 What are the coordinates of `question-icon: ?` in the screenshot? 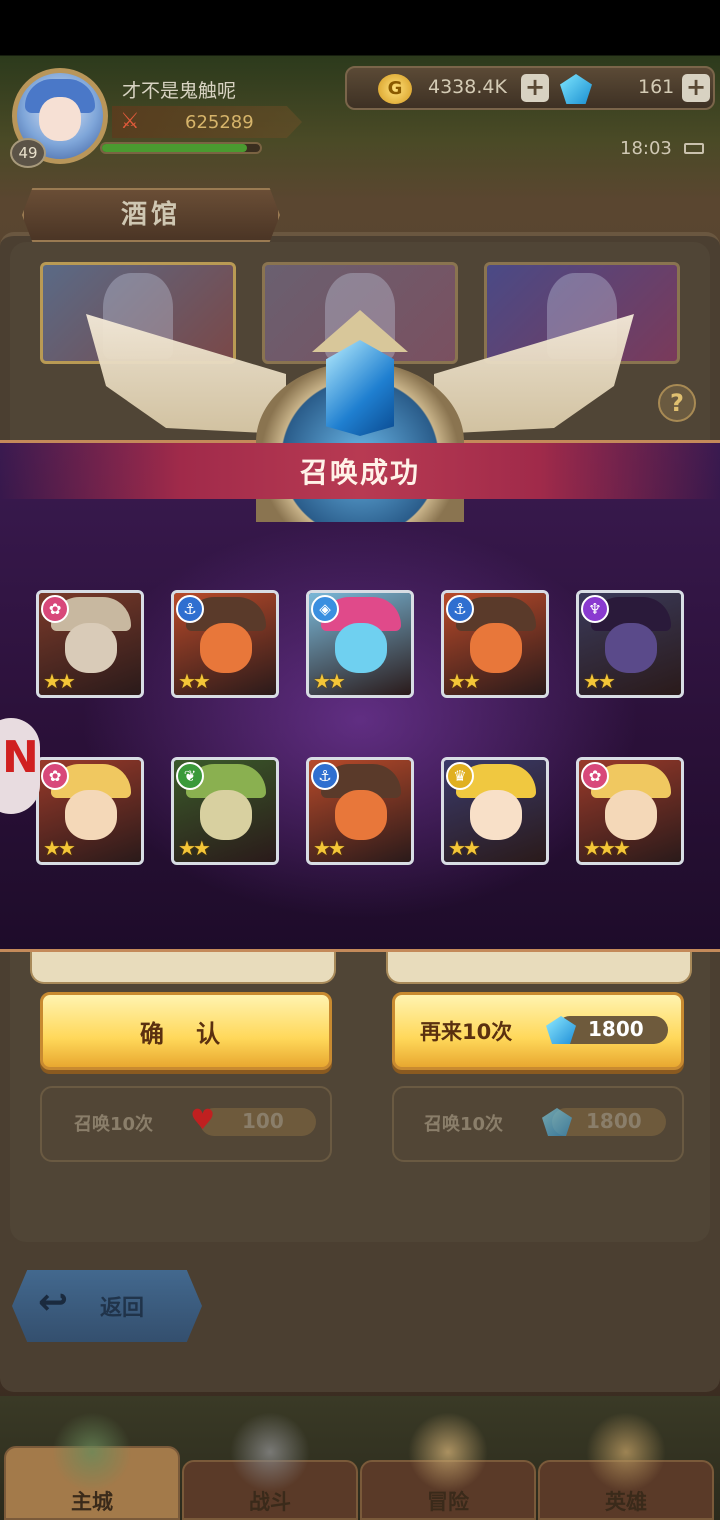 It's located at (677, 403).